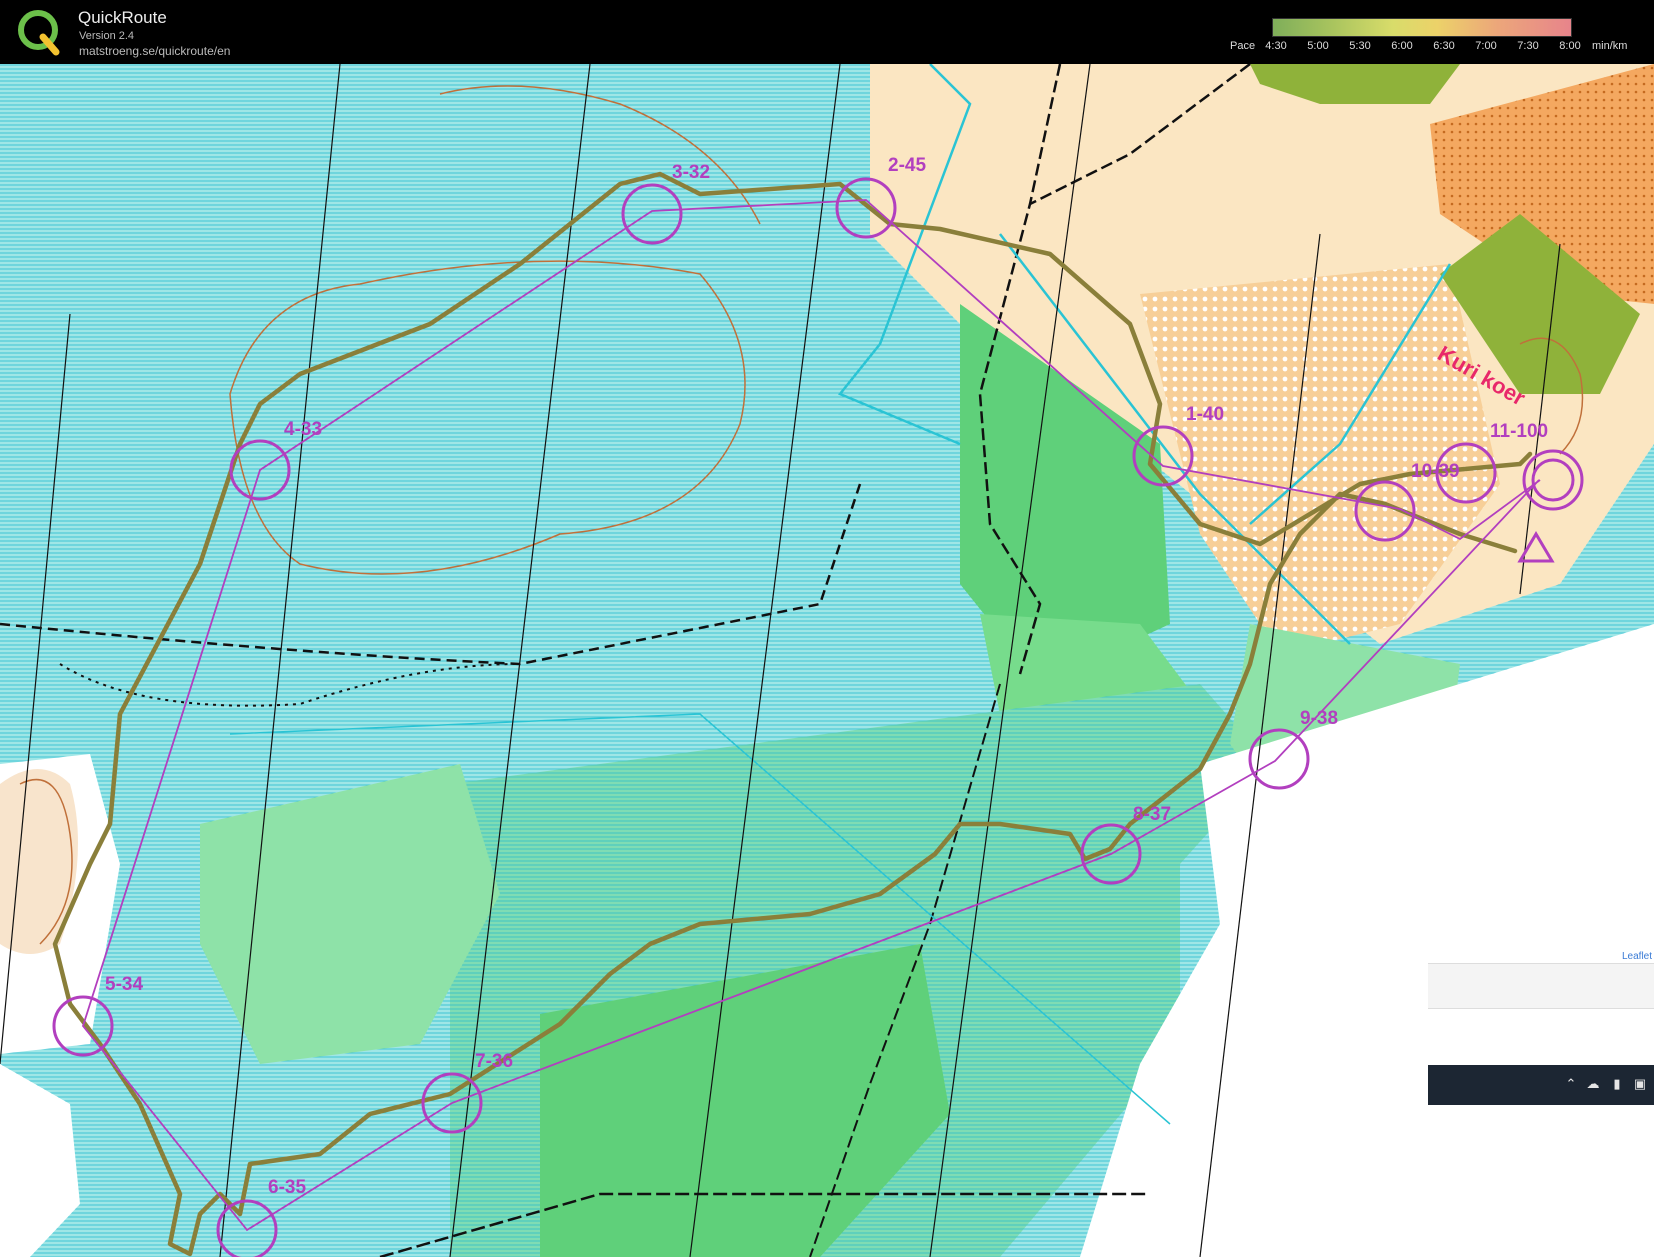 The image size is (1654, 1257). What do you see at coordinates (1486, 46) in the screenshot?
I see `pace-tick: 7:00` at bounding box center [1486, 46].